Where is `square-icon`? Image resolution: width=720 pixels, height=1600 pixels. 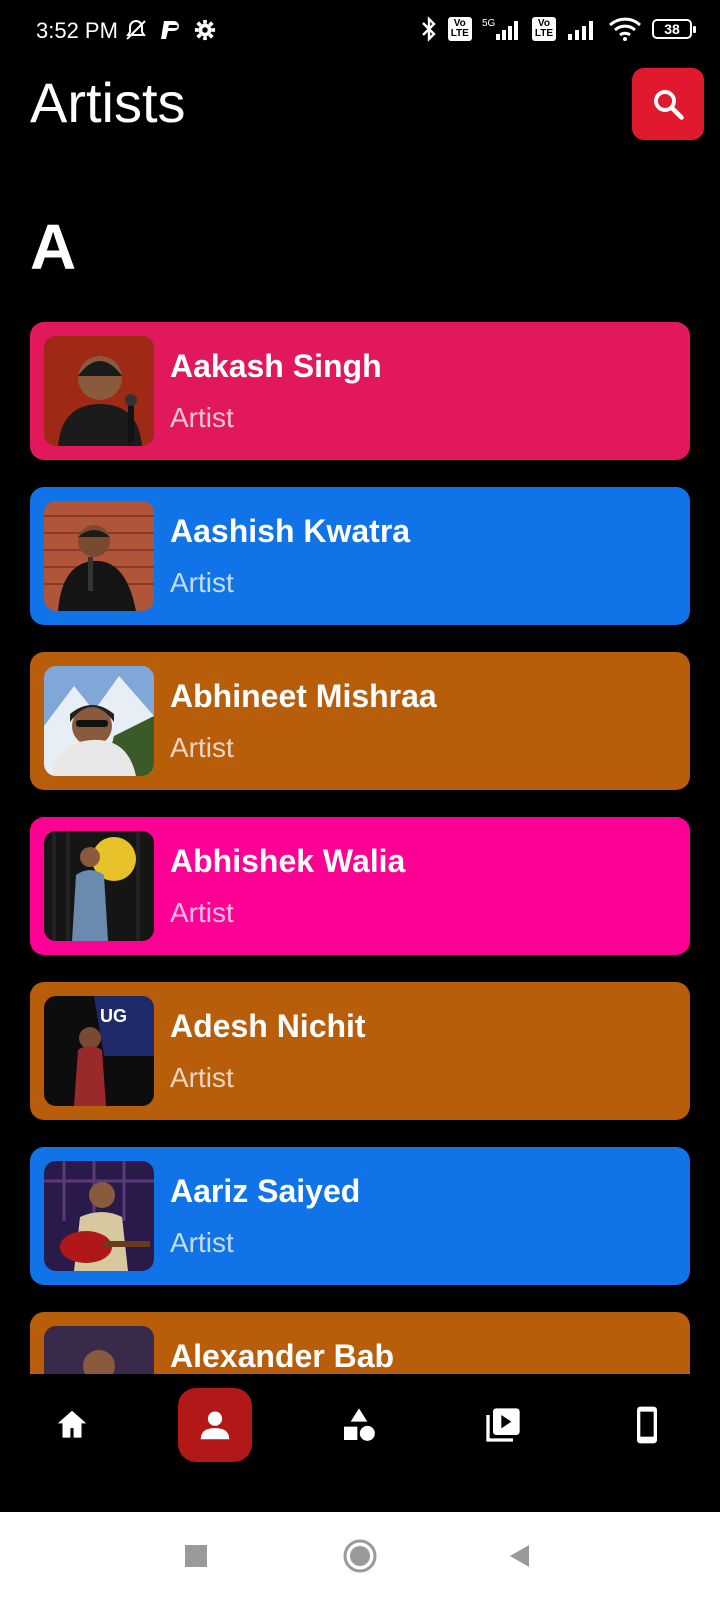 square-icon is located at coordinates (196, 1556).